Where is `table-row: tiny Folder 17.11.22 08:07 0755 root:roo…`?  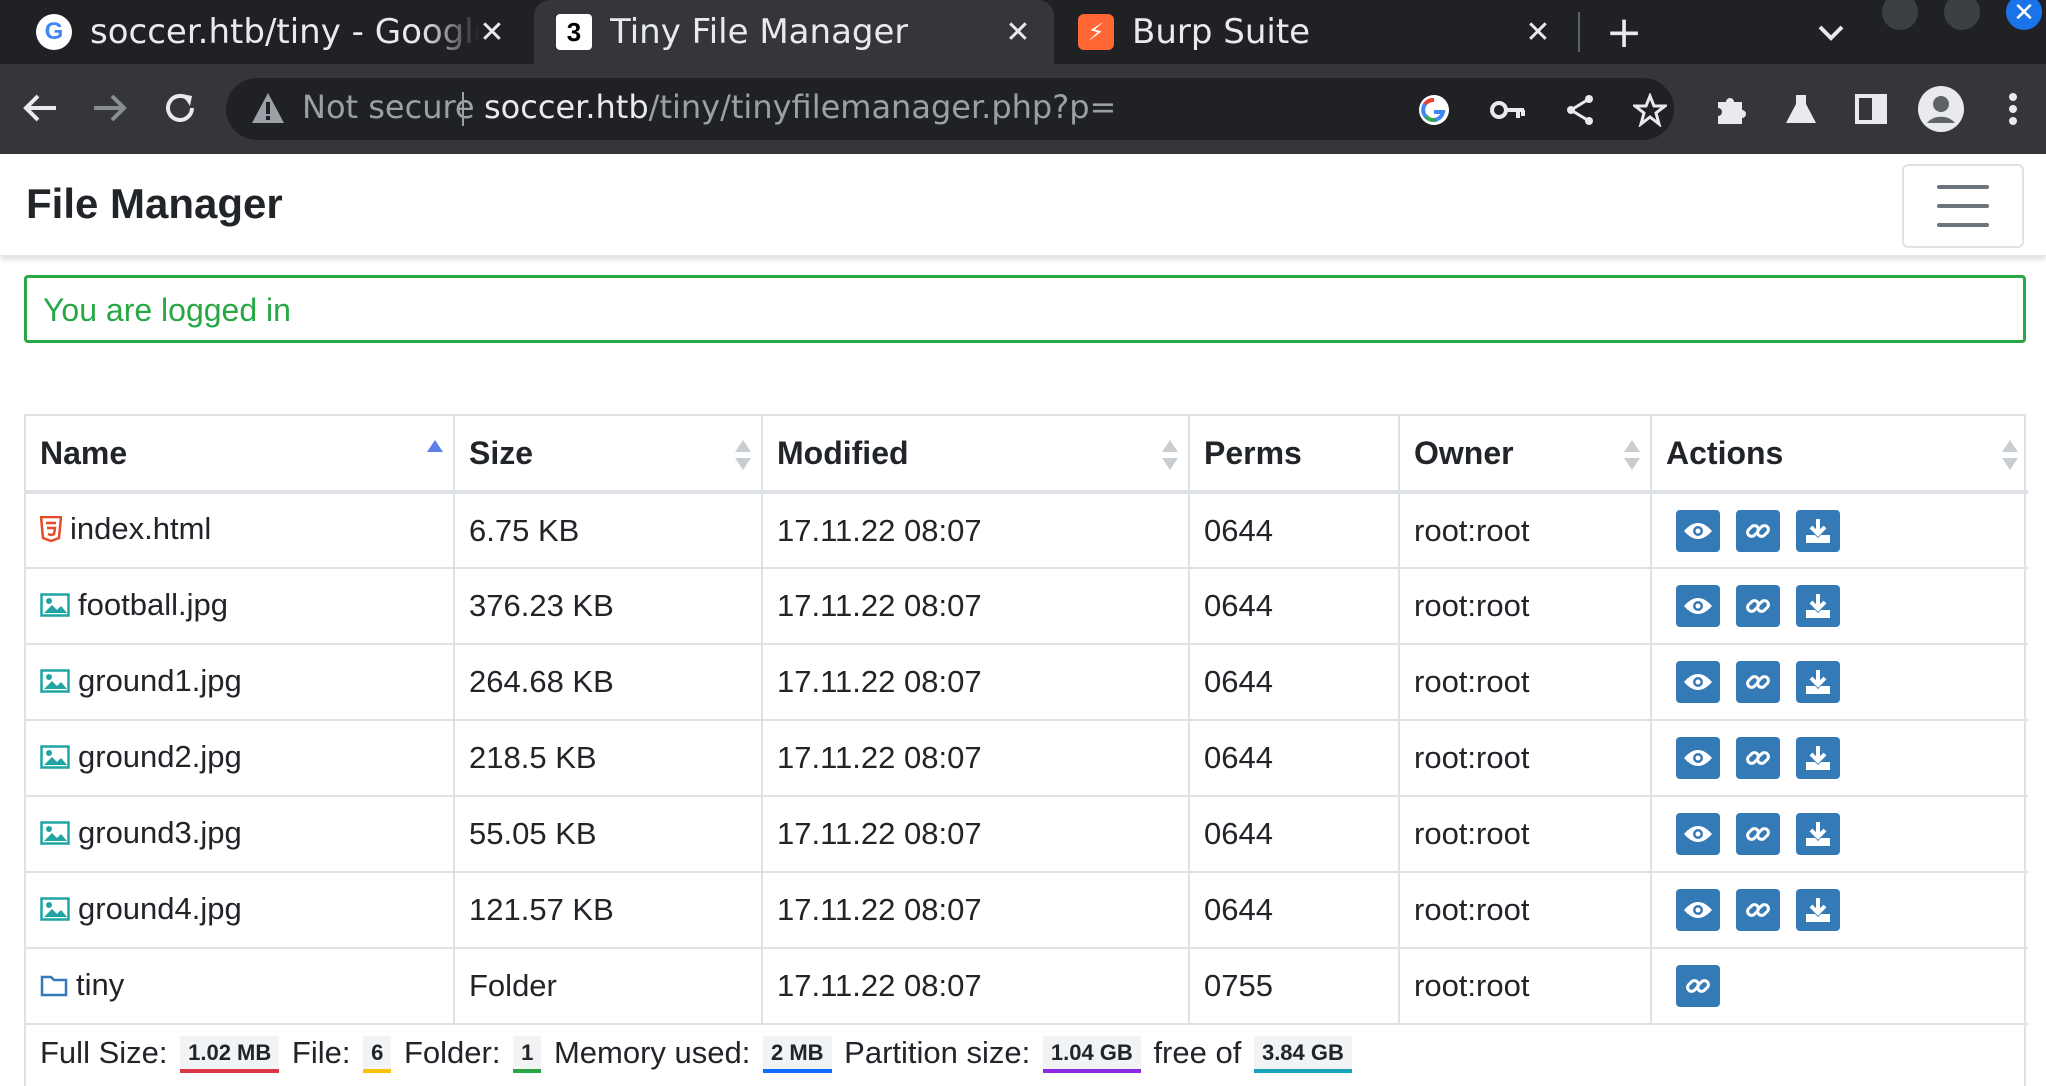
table-row: tiny Folder 17.11.22 08:07 0755 root:roo… is located at coordinates (1027, 986).